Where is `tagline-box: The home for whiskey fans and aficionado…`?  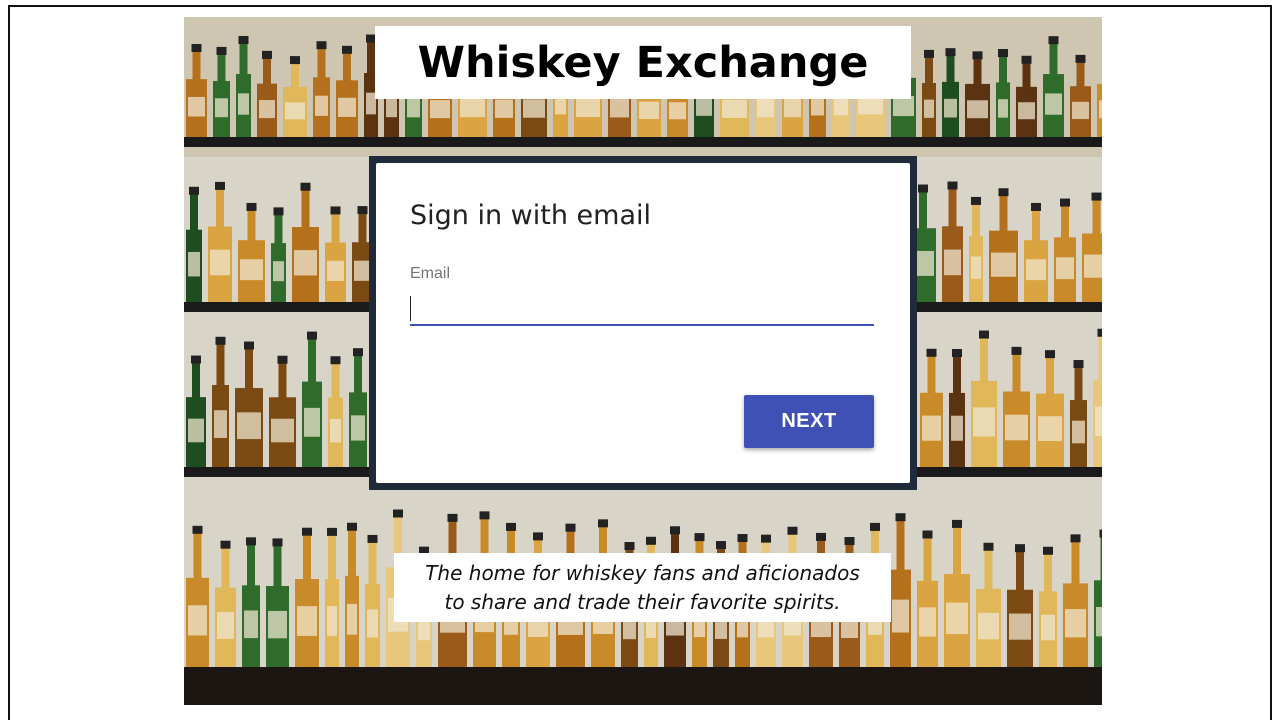
tagline-box: The home for whiskey fans and aficionado… is located at coordinates (642, 587).